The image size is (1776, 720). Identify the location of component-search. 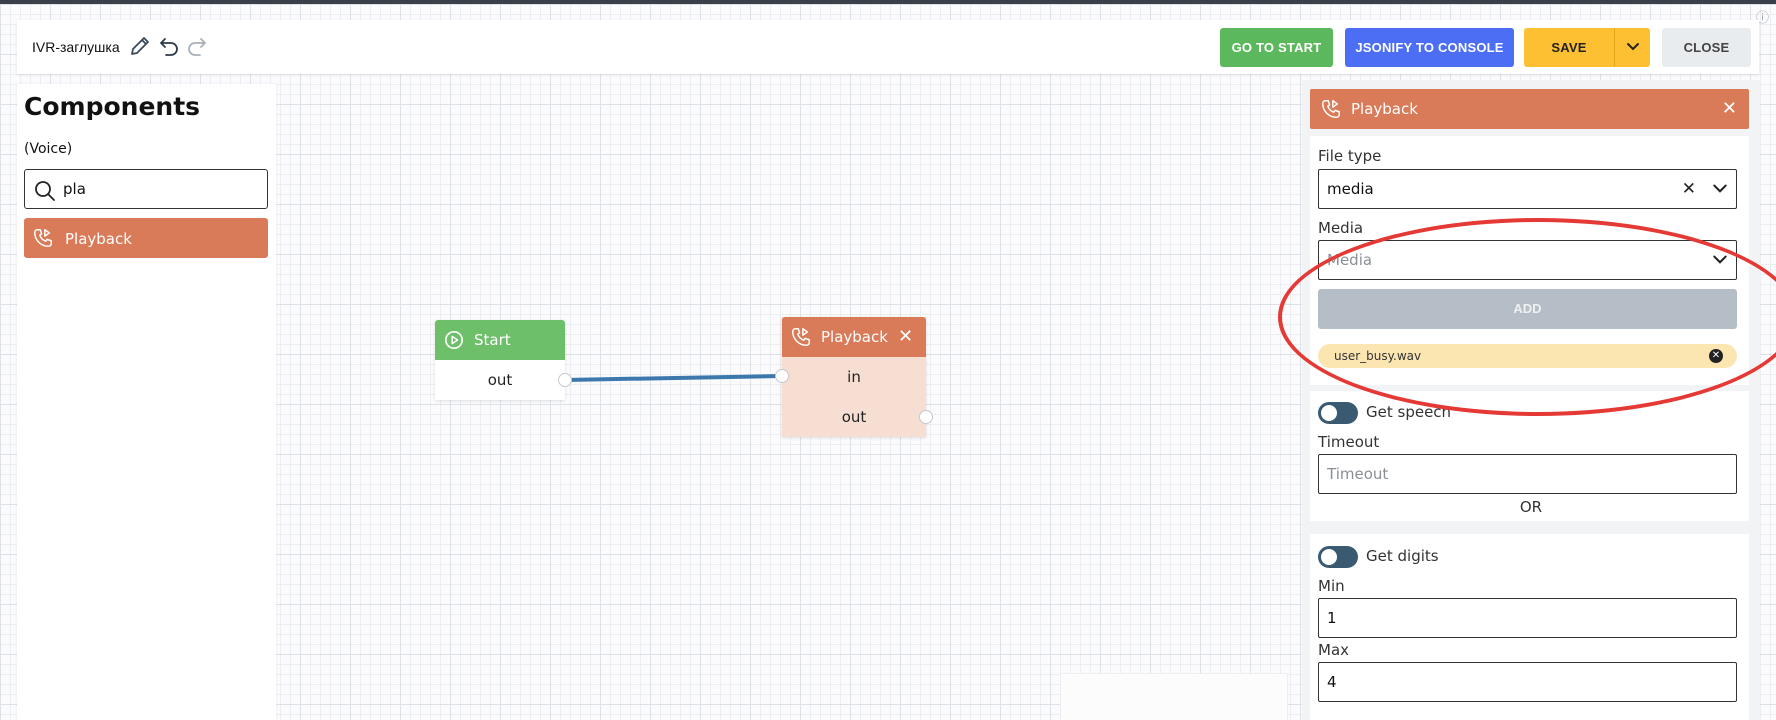
(146, 189).